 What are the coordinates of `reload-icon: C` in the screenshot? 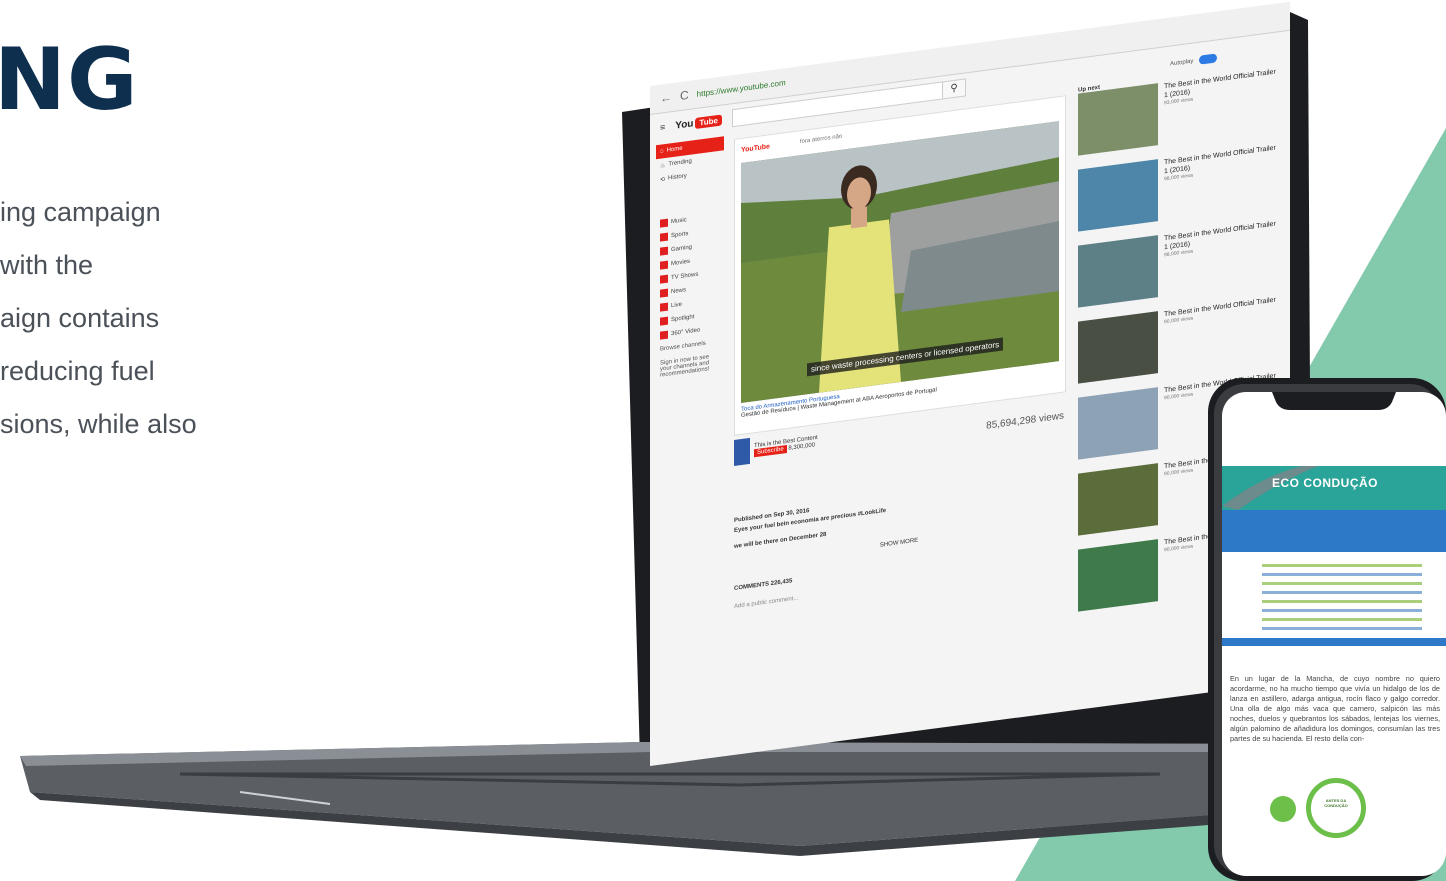 It's located at (684, 95).